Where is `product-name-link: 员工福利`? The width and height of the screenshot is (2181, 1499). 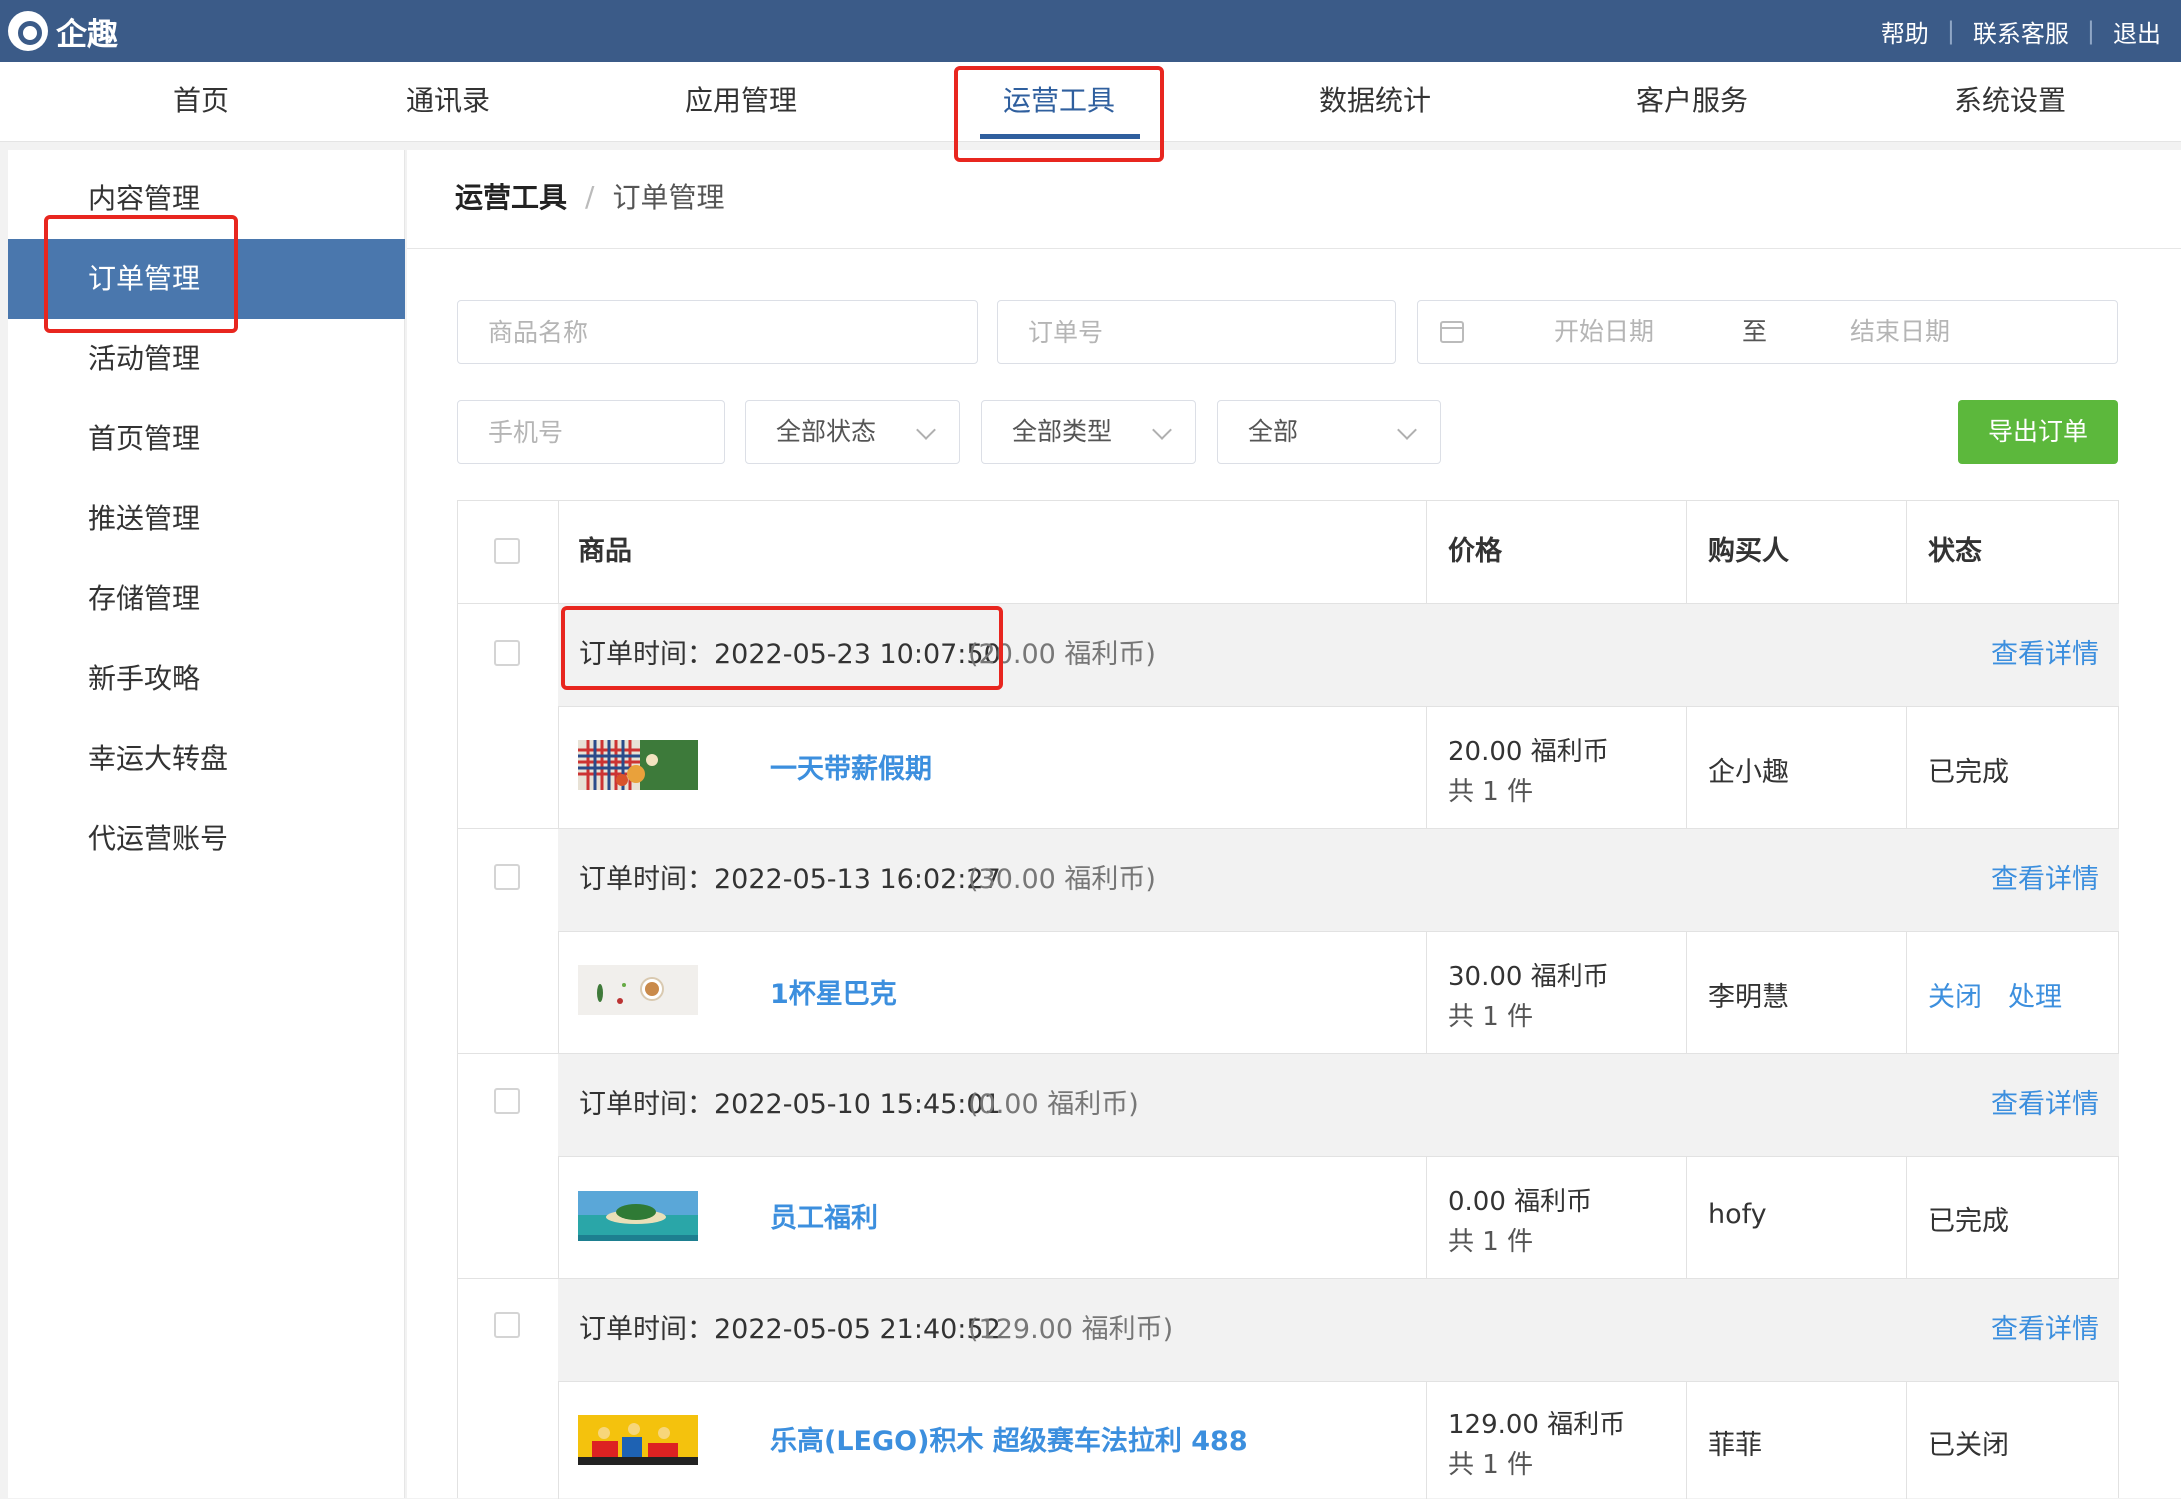 product-name-link: 员工福利 is located at coordinates (824, 1215).